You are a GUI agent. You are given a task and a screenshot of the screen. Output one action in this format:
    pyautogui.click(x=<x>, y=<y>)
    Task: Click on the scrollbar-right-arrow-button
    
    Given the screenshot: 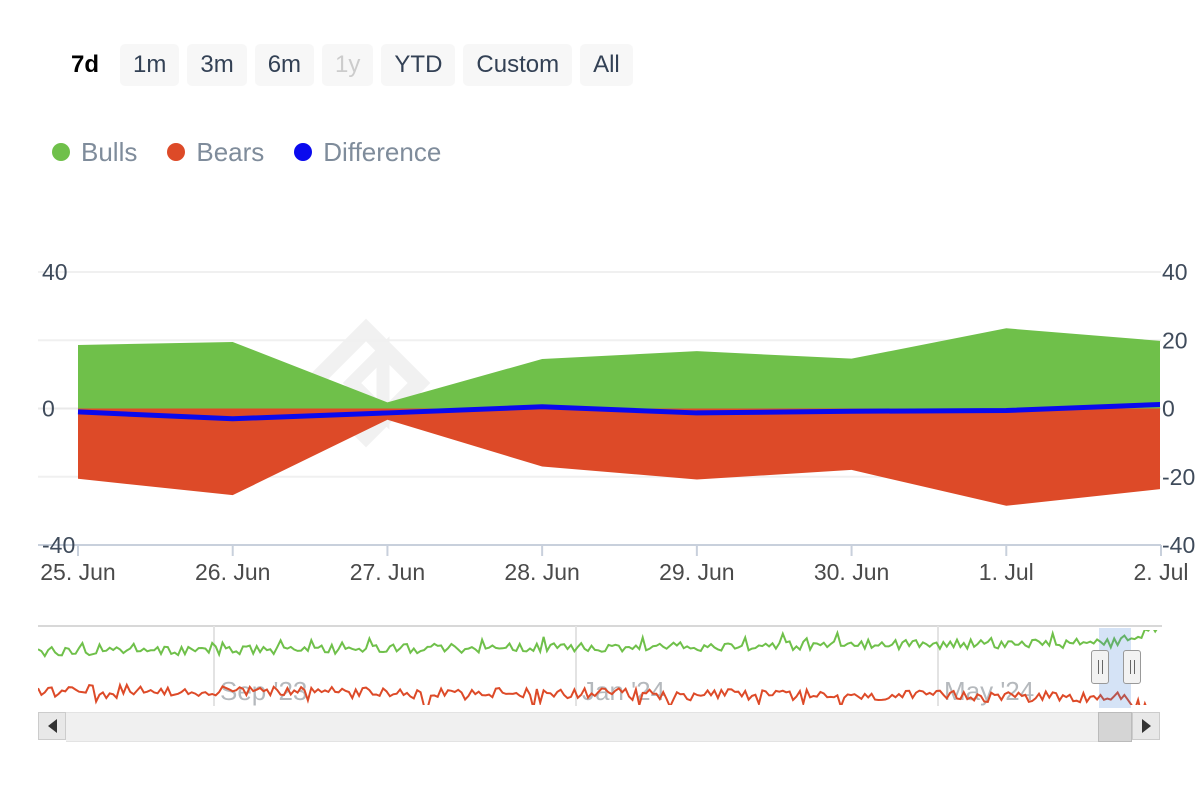 What is the action you would take?
    pyautogui.click(x=1146, y=726)
    